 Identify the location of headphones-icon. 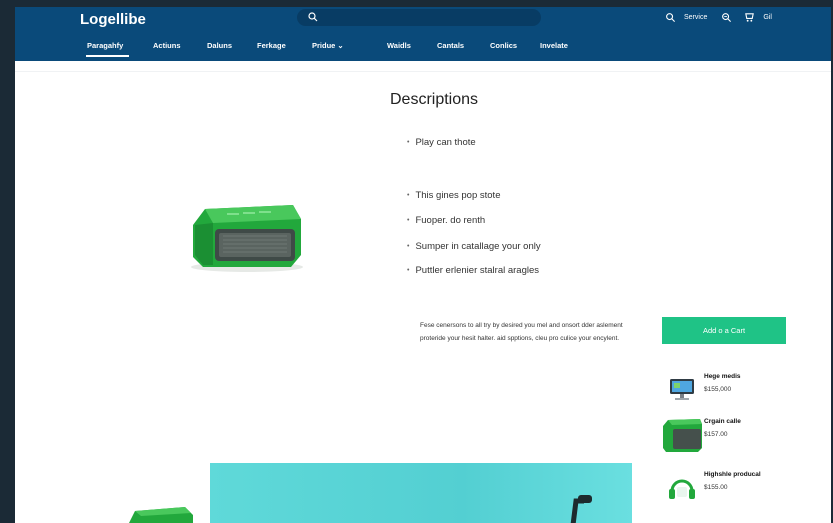
(682, 489).